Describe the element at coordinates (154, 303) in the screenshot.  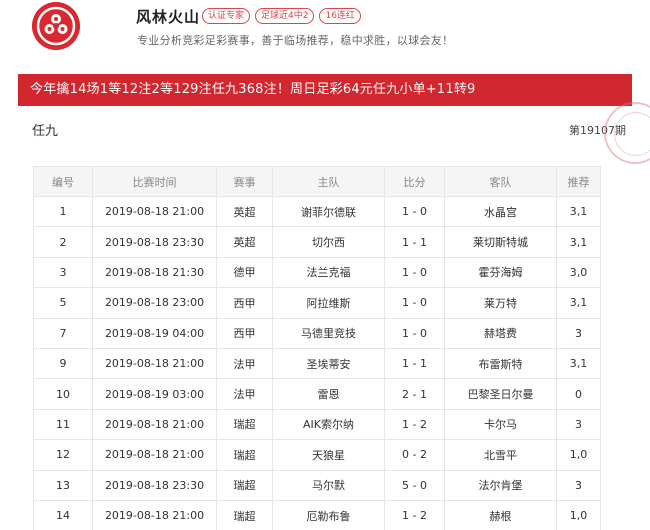
I see `cell-time: 2019-08-18 23:00` at that location.